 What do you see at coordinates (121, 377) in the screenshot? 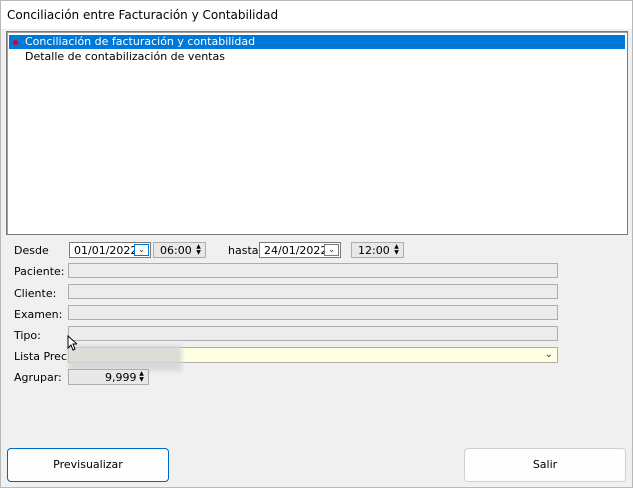
I see `agrupar-value: 9,999` at bounding box center [121, 377].